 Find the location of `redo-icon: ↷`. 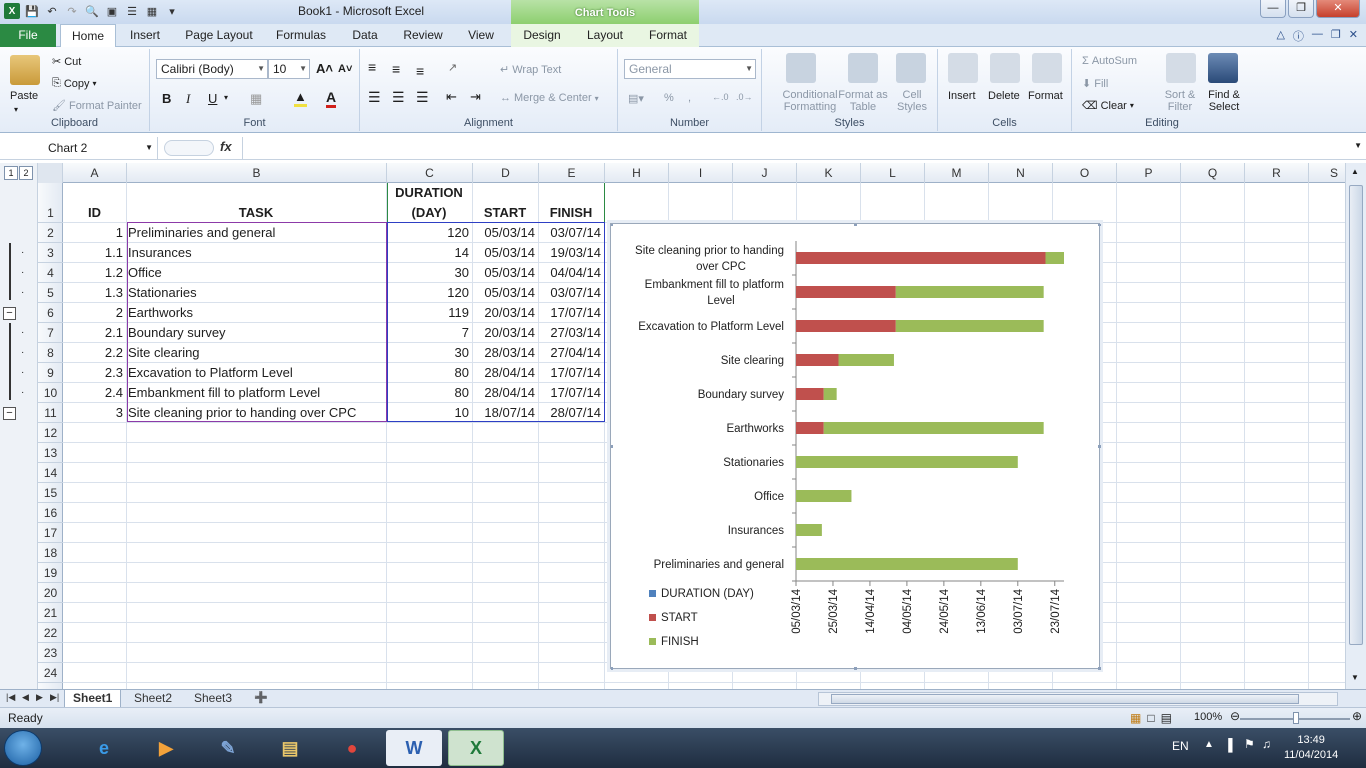

redo-icon: ↷ is located at coordinates (72, 11).